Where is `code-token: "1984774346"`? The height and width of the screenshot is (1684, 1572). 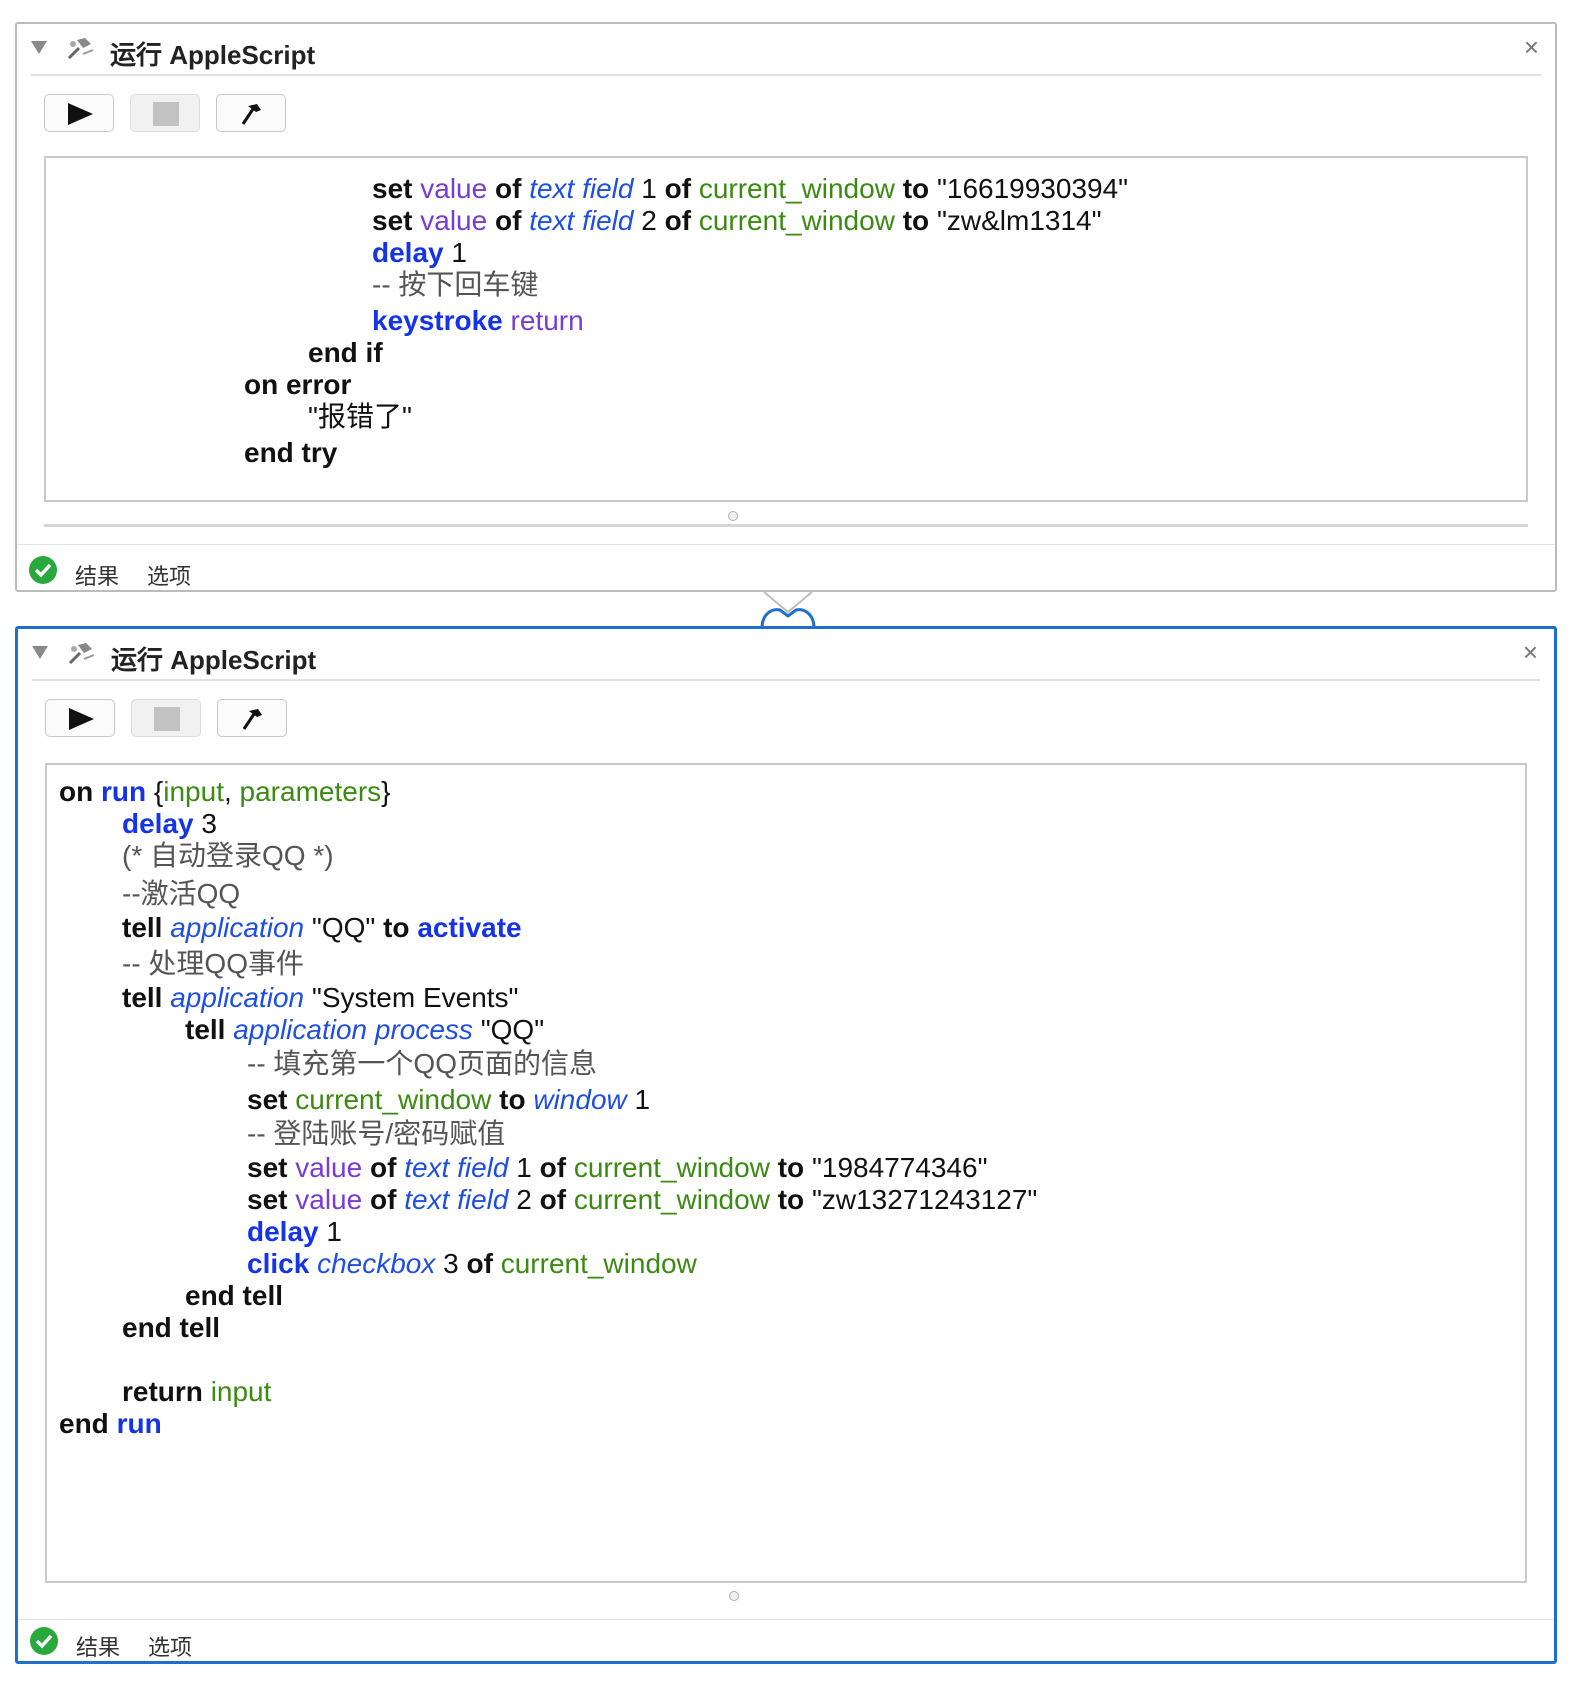 code-token: "1984774346" is located at coordinates (899, 1167).